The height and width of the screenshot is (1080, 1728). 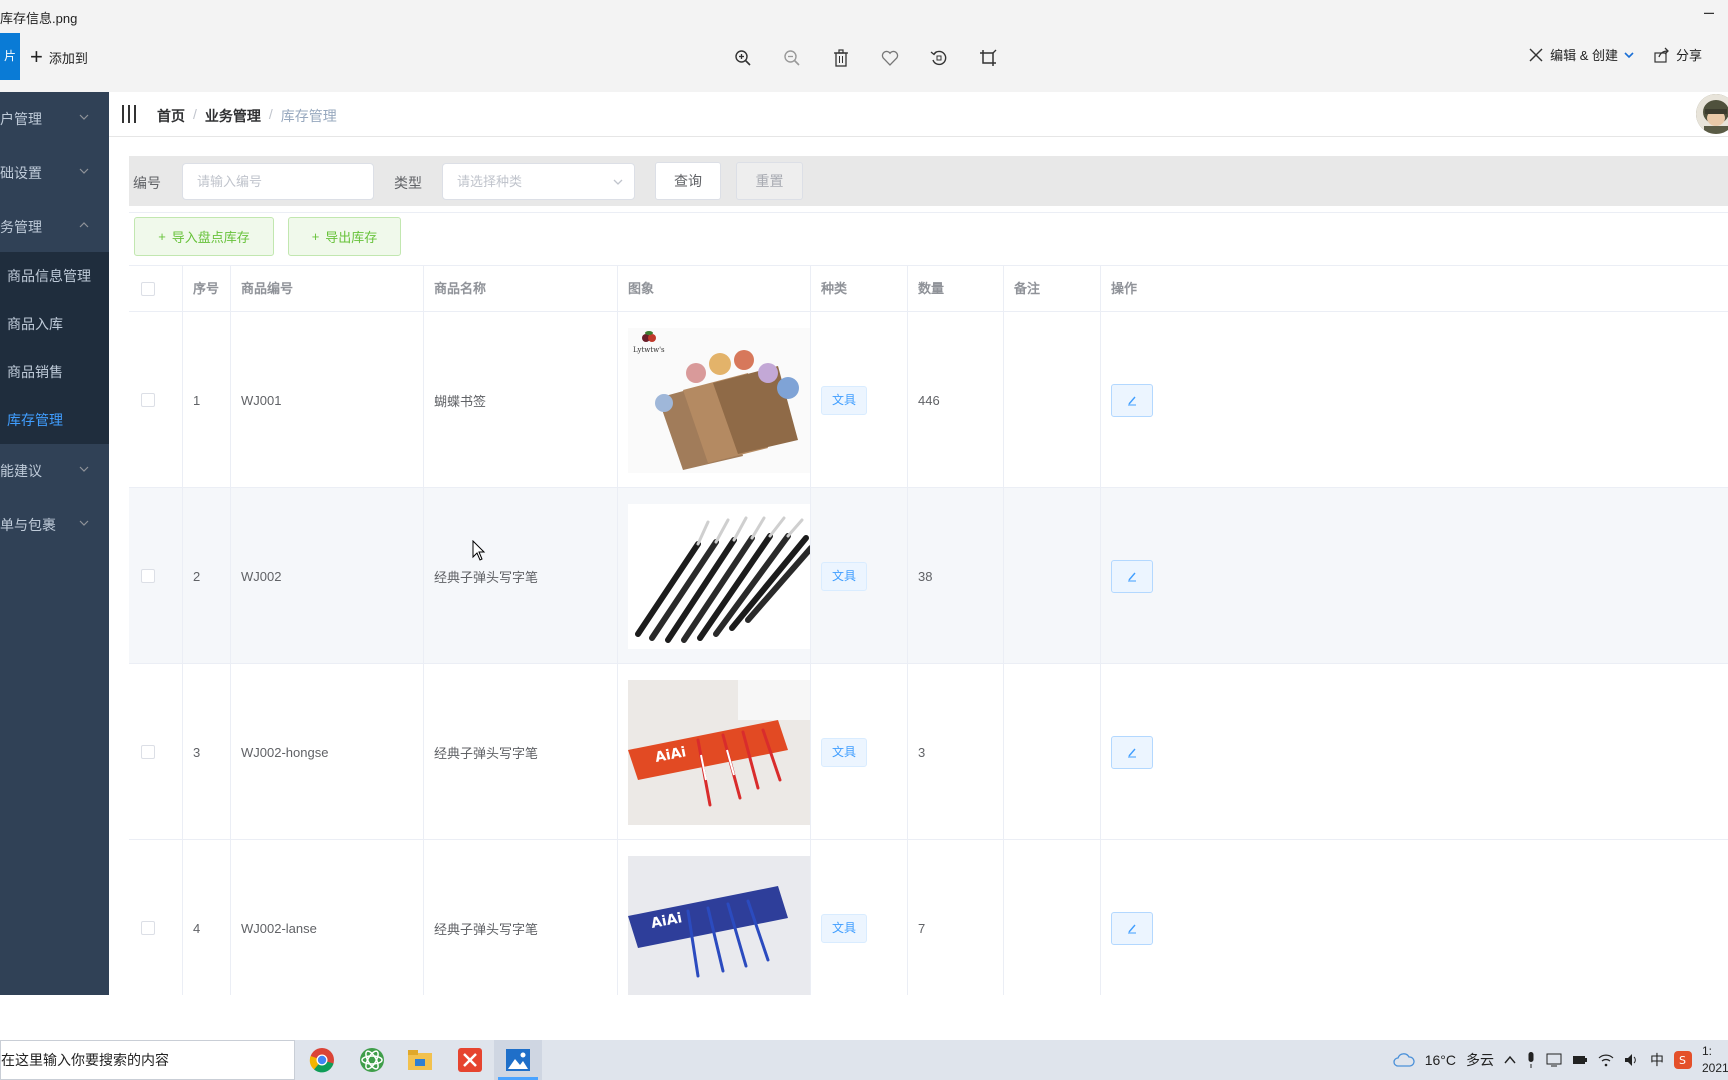 I want to click on breadcrumb-home: 首页, so click(x=171, y=116).